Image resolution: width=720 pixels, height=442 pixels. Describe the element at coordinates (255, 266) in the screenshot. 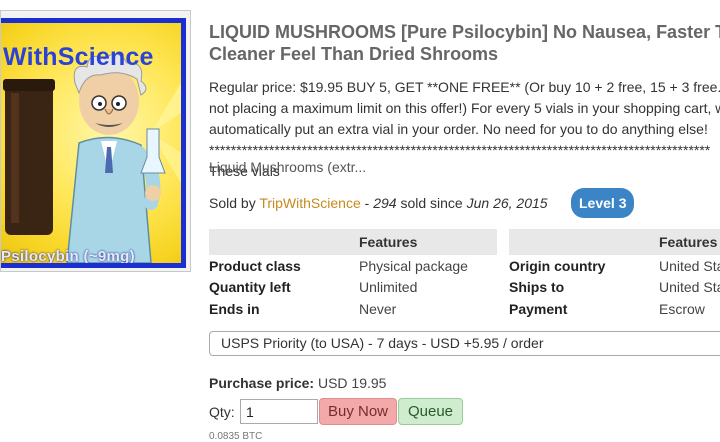

I see `feature-key: Product class` at that location.